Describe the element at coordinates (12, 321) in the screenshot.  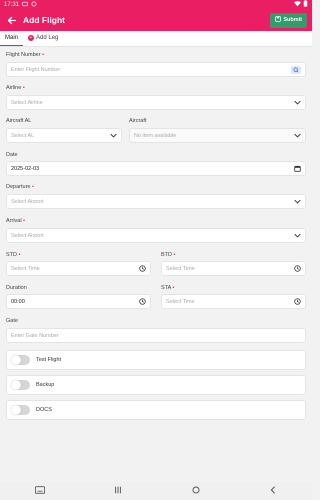
I see `gate-label: Gate` at that location.